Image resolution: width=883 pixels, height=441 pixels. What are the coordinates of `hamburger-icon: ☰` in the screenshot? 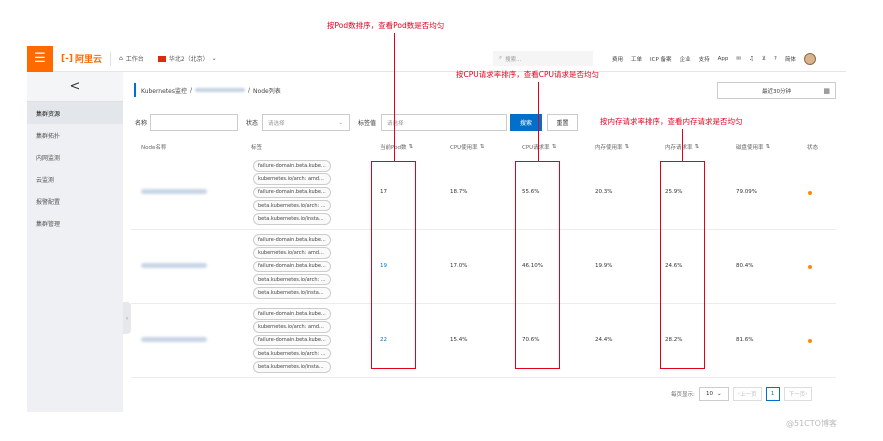 It's located at (40, 58).